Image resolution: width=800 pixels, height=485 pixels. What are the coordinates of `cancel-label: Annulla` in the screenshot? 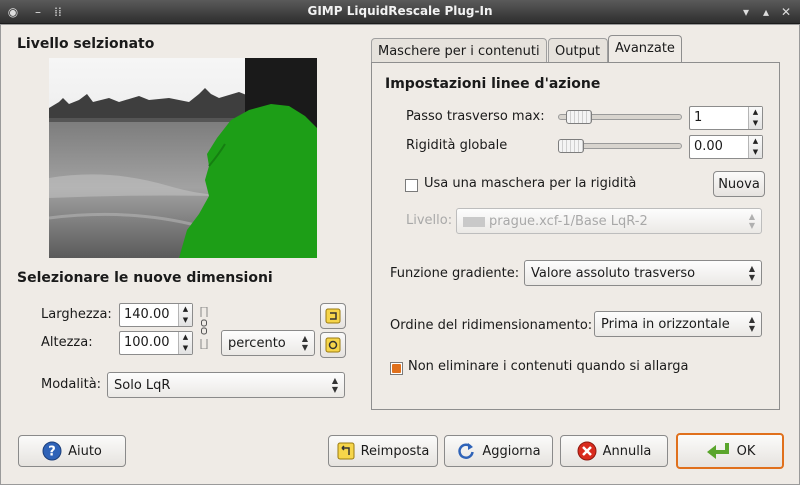 It's located at (627, 451).